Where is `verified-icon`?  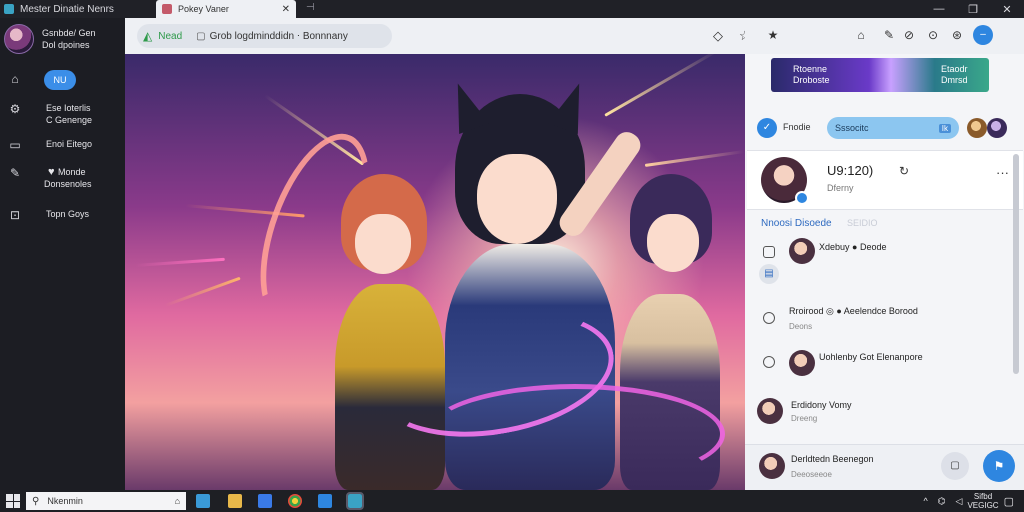
verified-icon is located at coordinates (802, 198).